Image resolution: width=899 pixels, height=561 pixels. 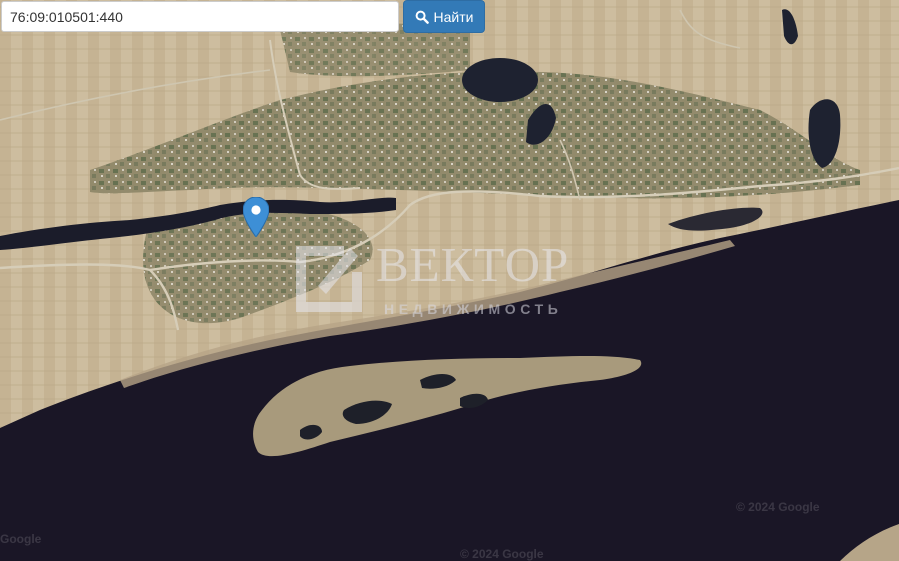 What do you see at coordinates (500, 80) in the screenshot?
I see `pond` at bounding box center [500, 80].